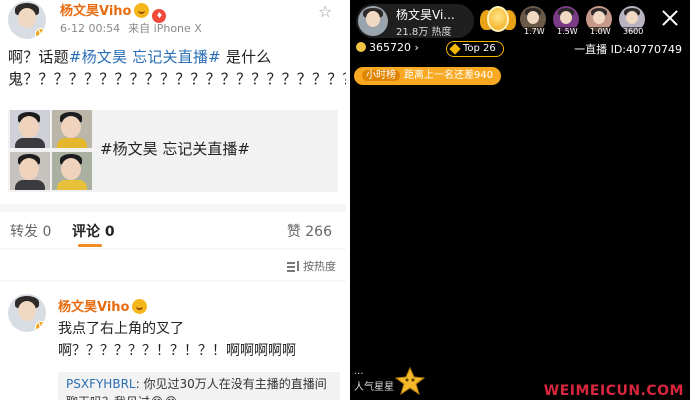 The height and width of the screenshot is (400, 690). What do you see at coordinates (311, 266) in the screenshot?
I see `sort-by-heat-button: 按热度` at bounding box center [311, 266].